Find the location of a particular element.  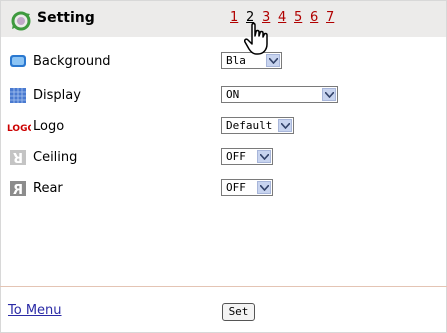

setting-row-display: Display ON is located at coordinates (223, 96).